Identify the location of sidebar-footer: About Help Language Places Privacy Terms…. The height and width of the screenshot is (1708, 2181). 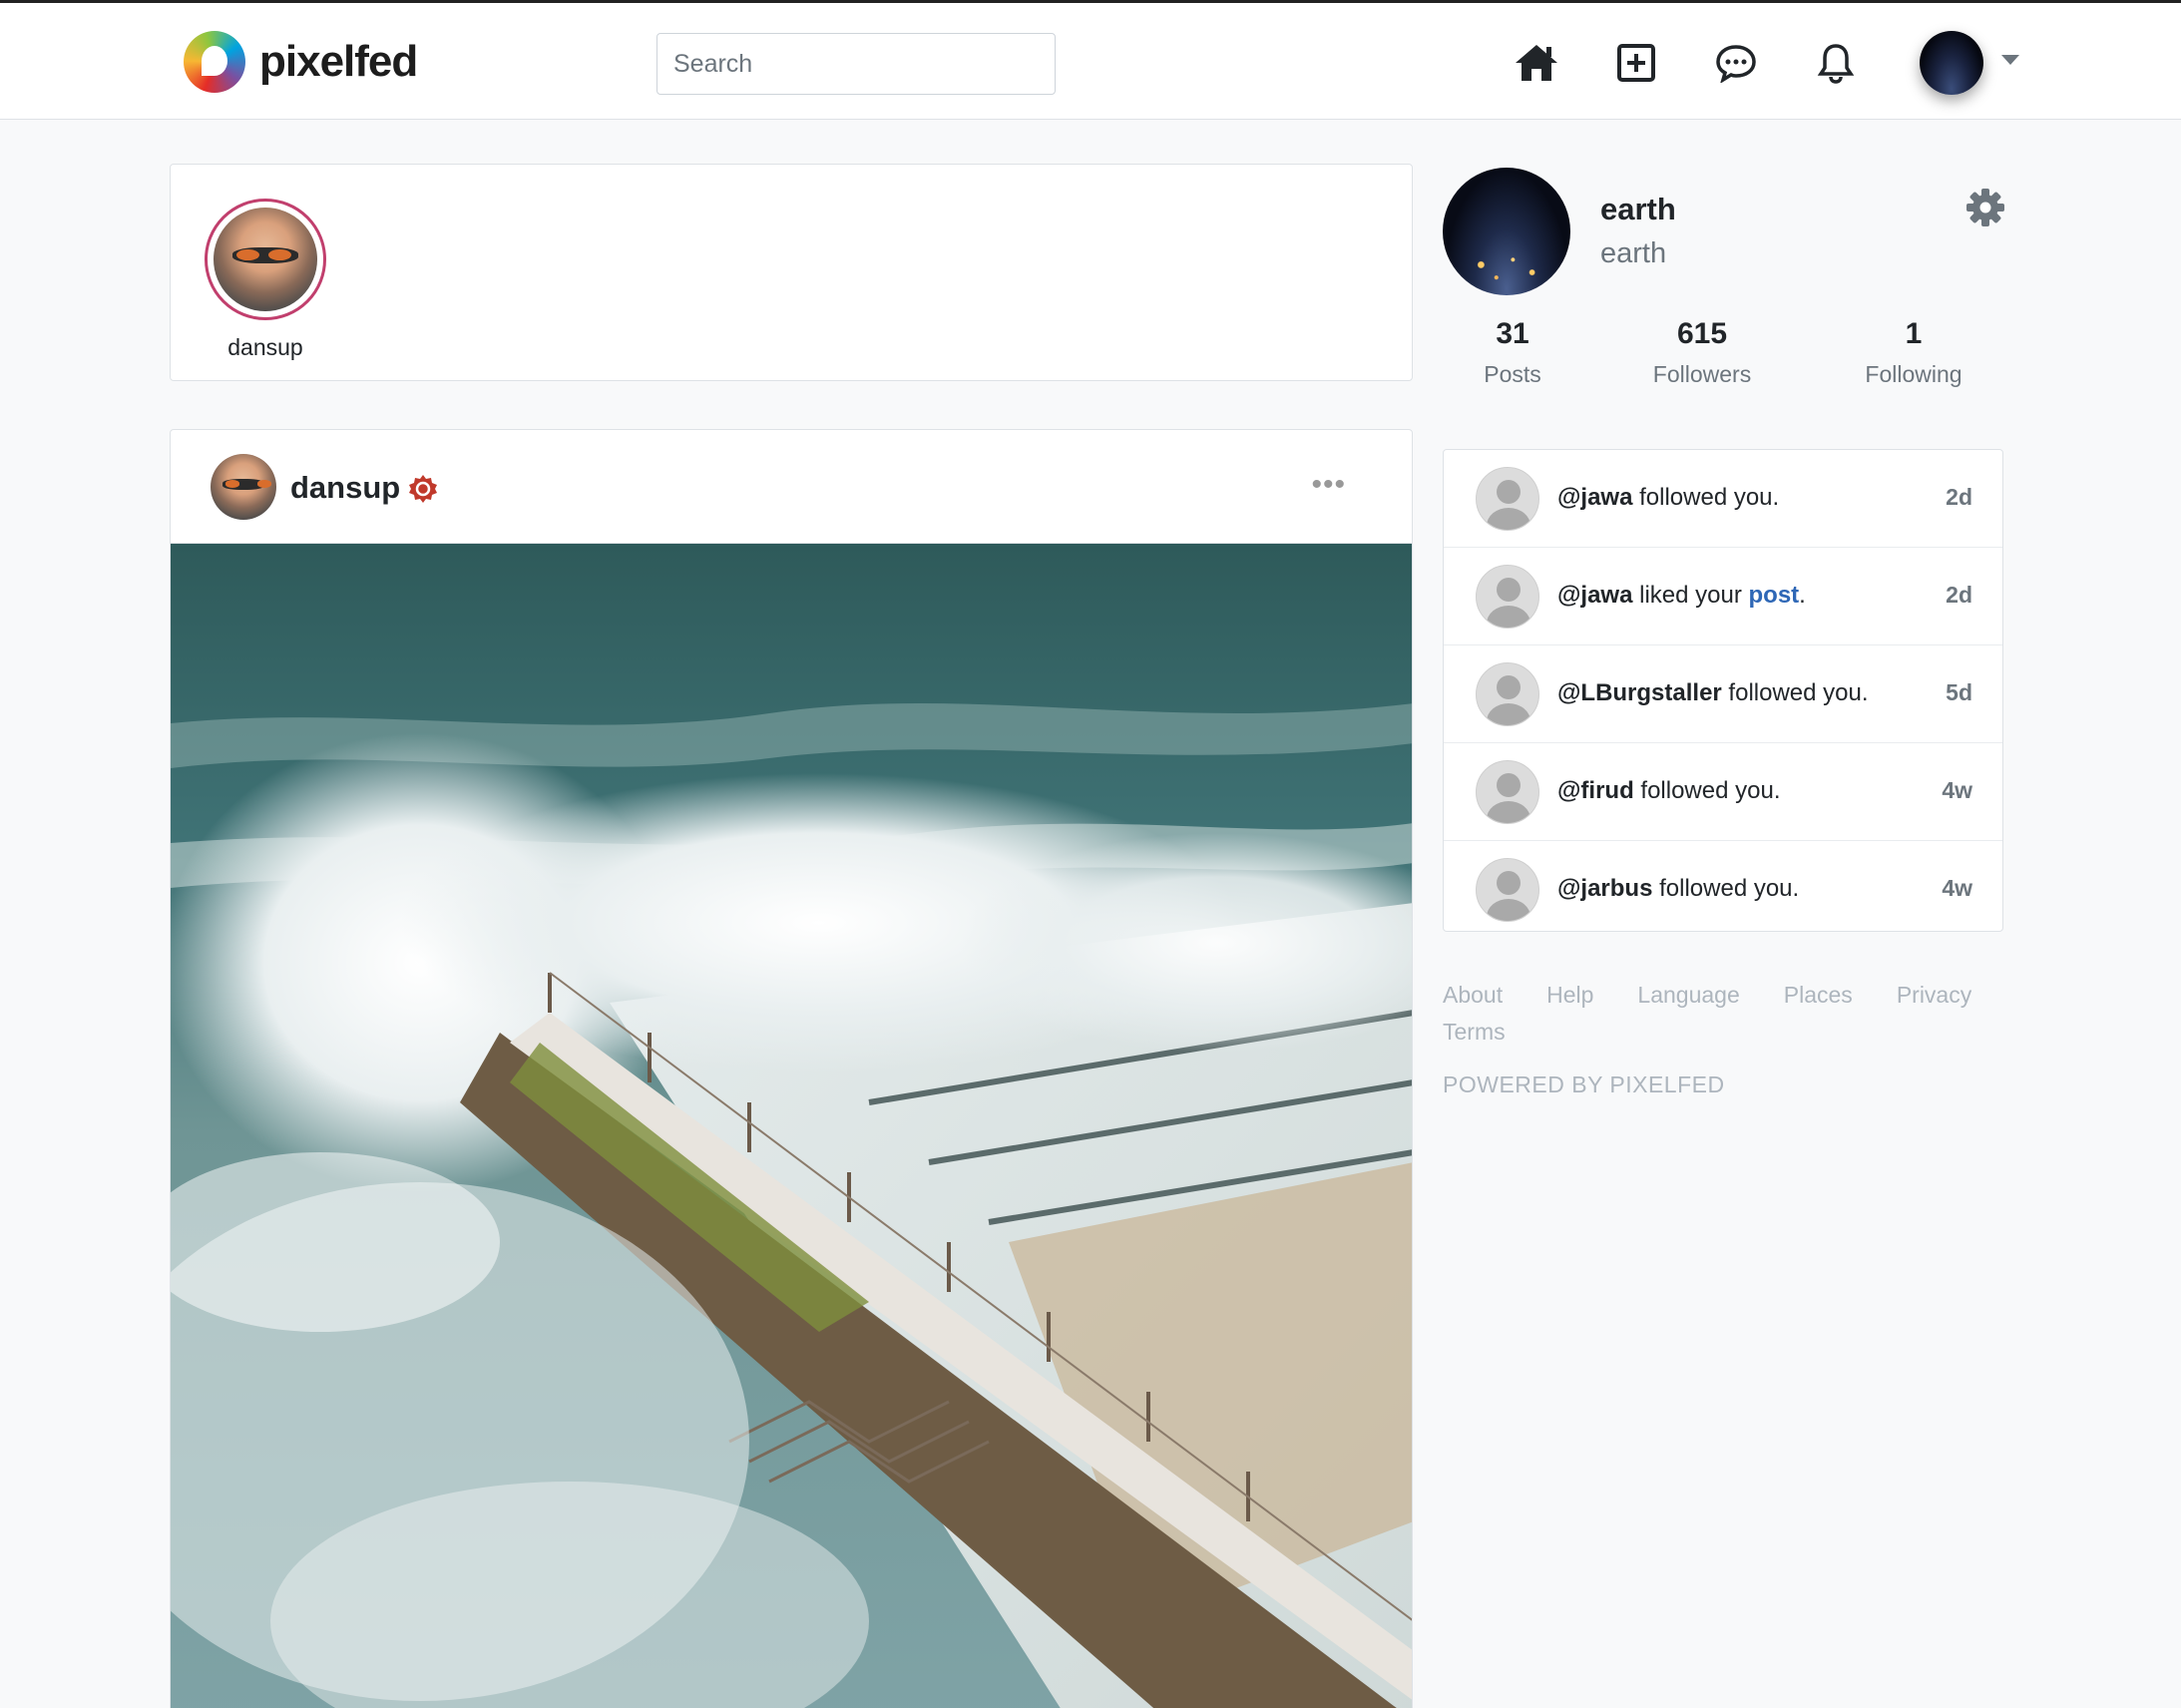
(1732, 1040).